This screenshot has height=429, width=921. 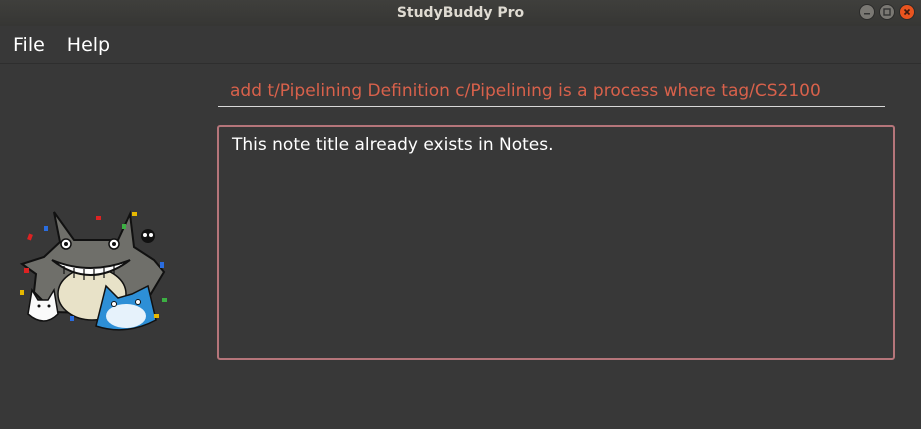 I want to click on title-bar: StudyBuddy Pro, so click(x=460, y=13).